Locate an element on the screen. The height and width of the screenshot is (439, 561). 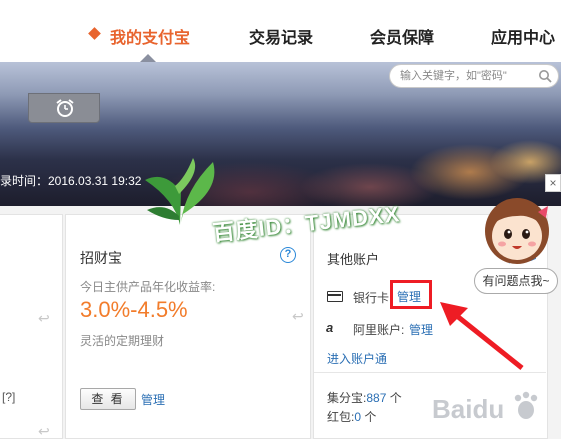
mascot-avatar is located at coordinates (517, 227).